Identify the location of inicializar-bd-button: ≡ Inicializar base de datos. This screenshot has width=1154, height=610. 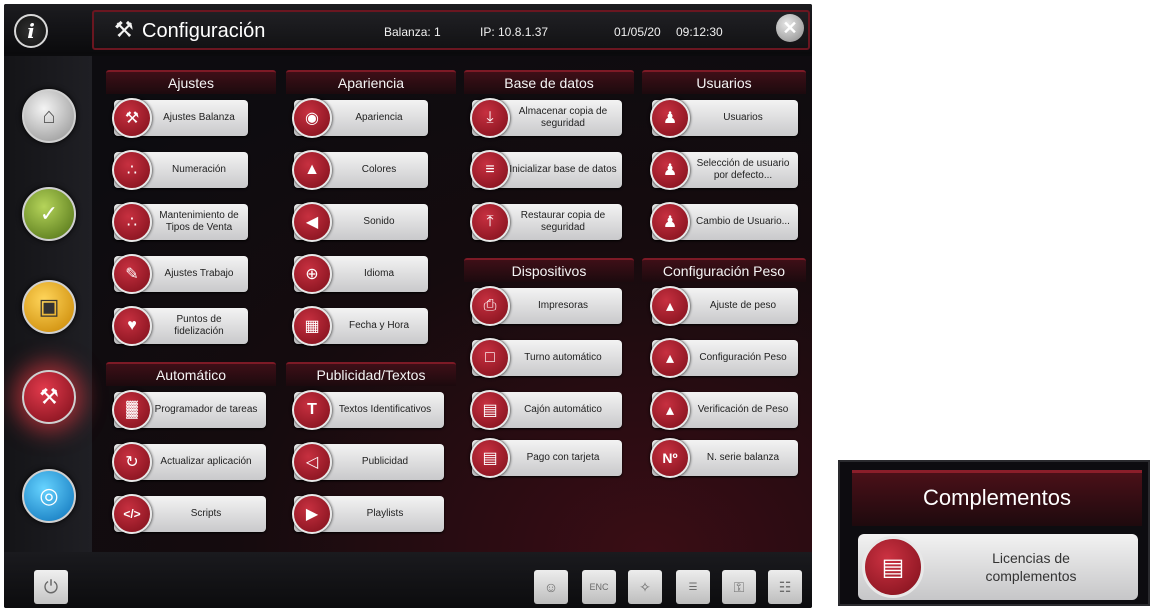
(546, 170).